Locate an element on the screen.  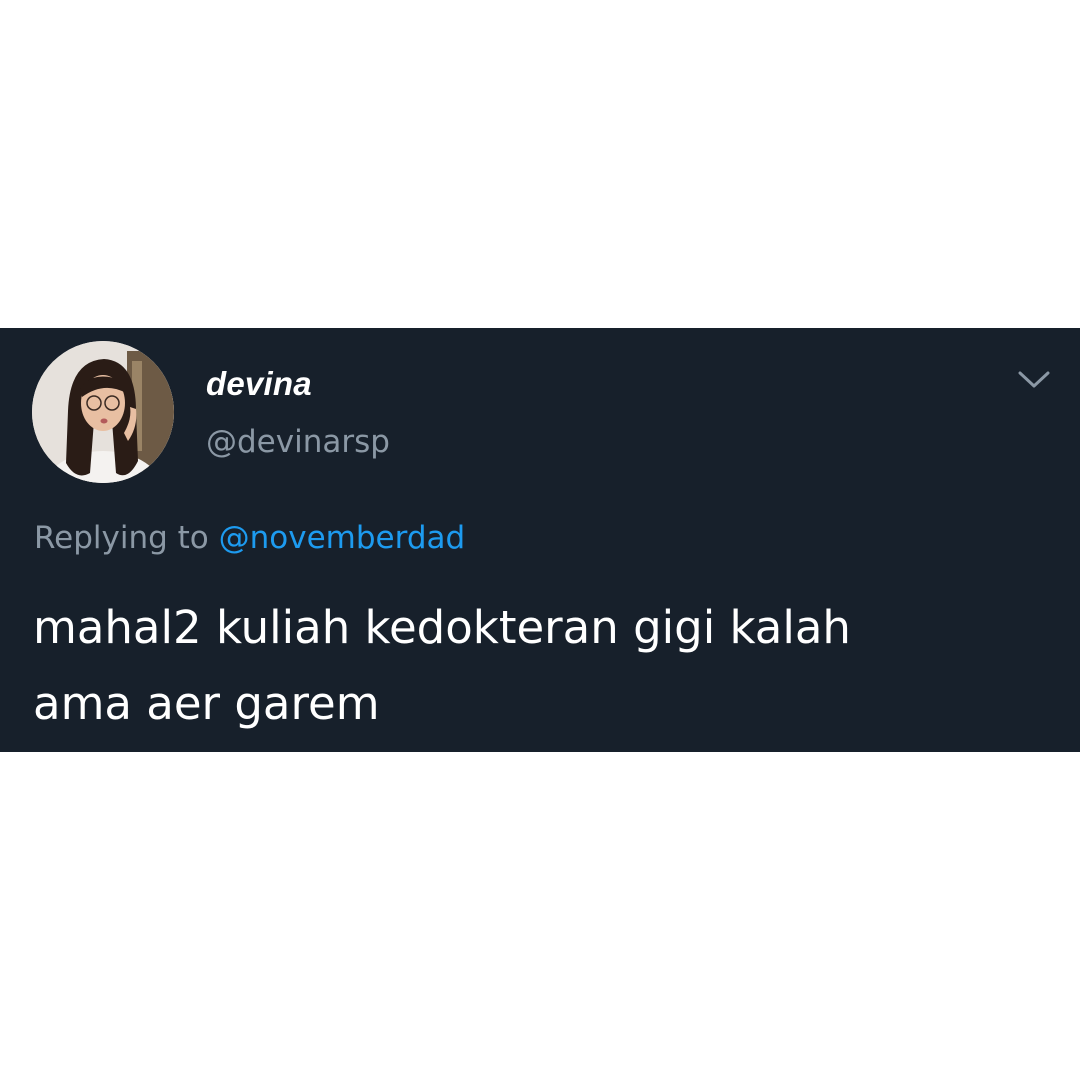
user-handle: @devinarsp is located at coordinates (298, 442).